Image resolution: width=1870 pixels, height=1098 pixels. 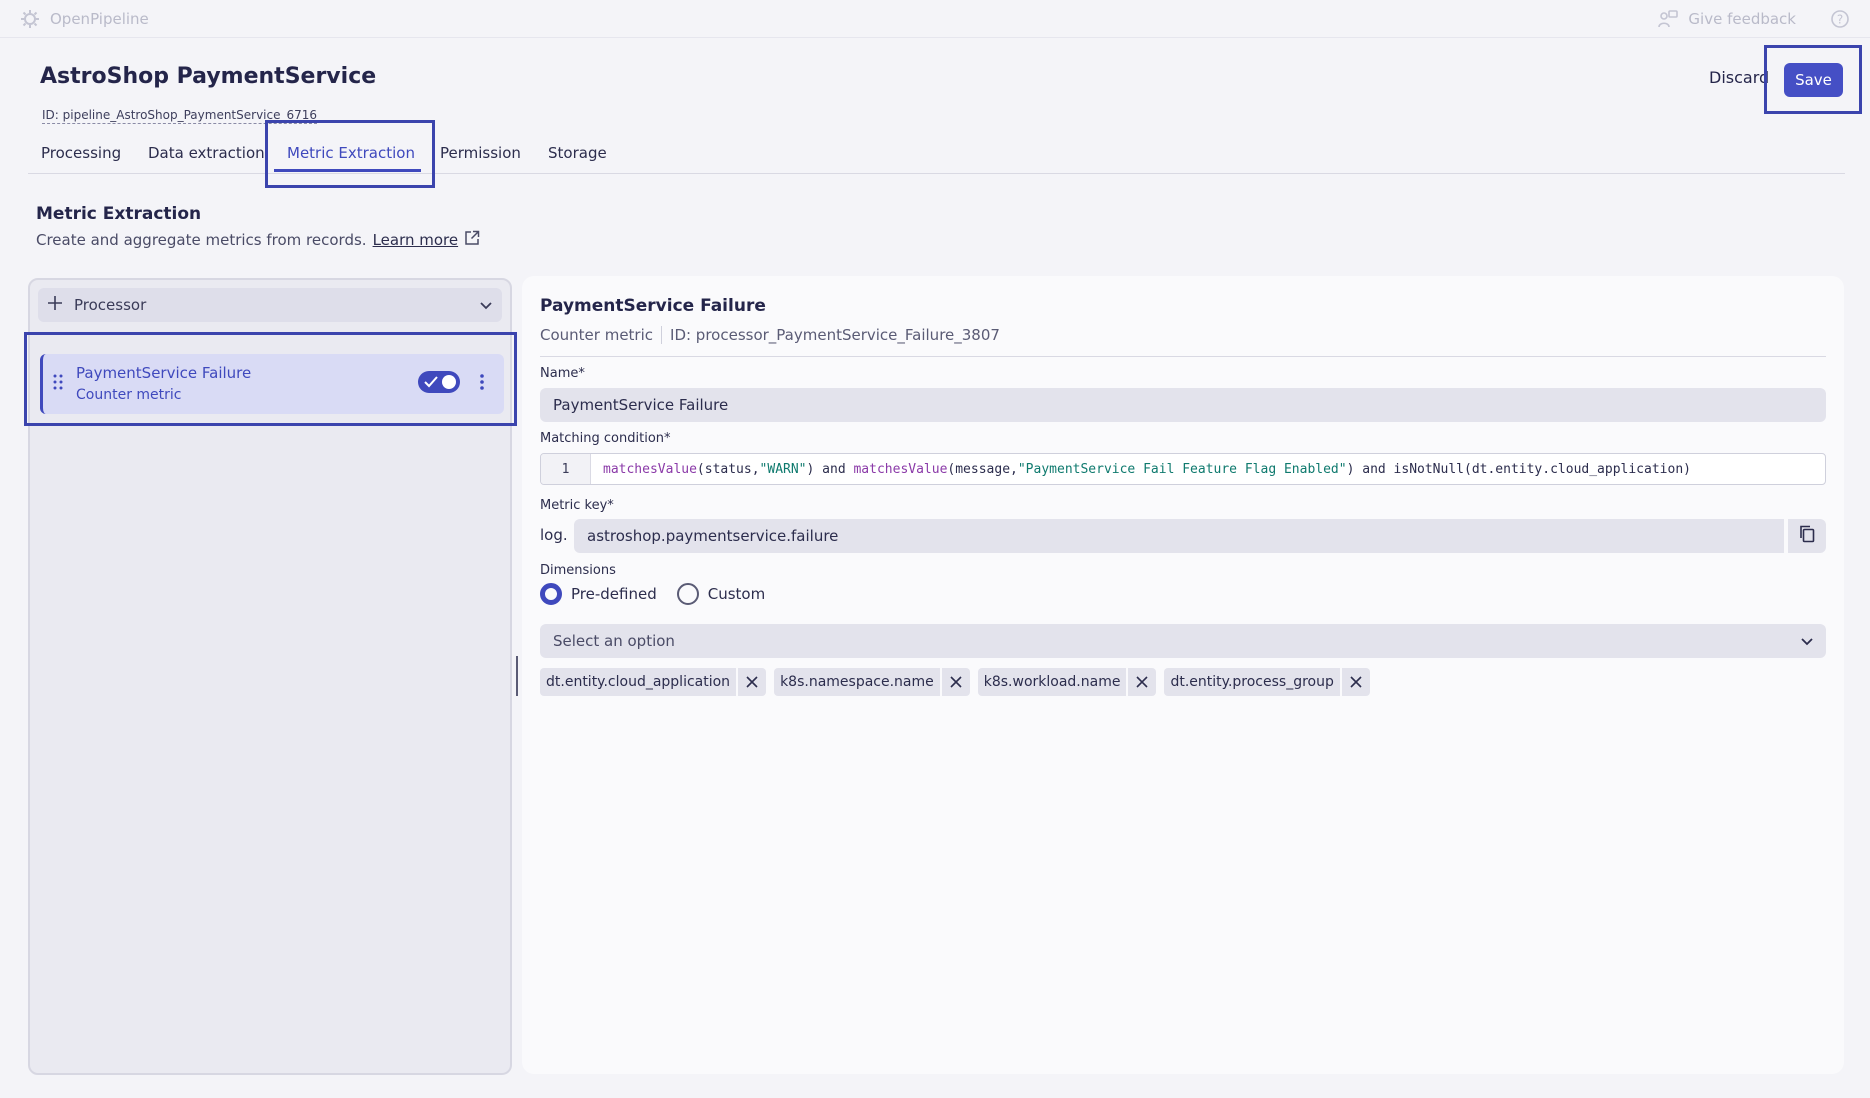 I want to click on app-header: OpenPipeline, so click(x=84, y=19).